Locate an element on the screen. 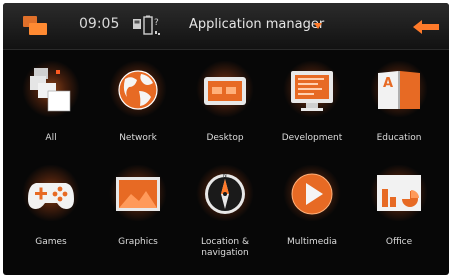 The image size is (452, 278). app-location-navigation: N Location & navigation is located at coordinates (225, 215).